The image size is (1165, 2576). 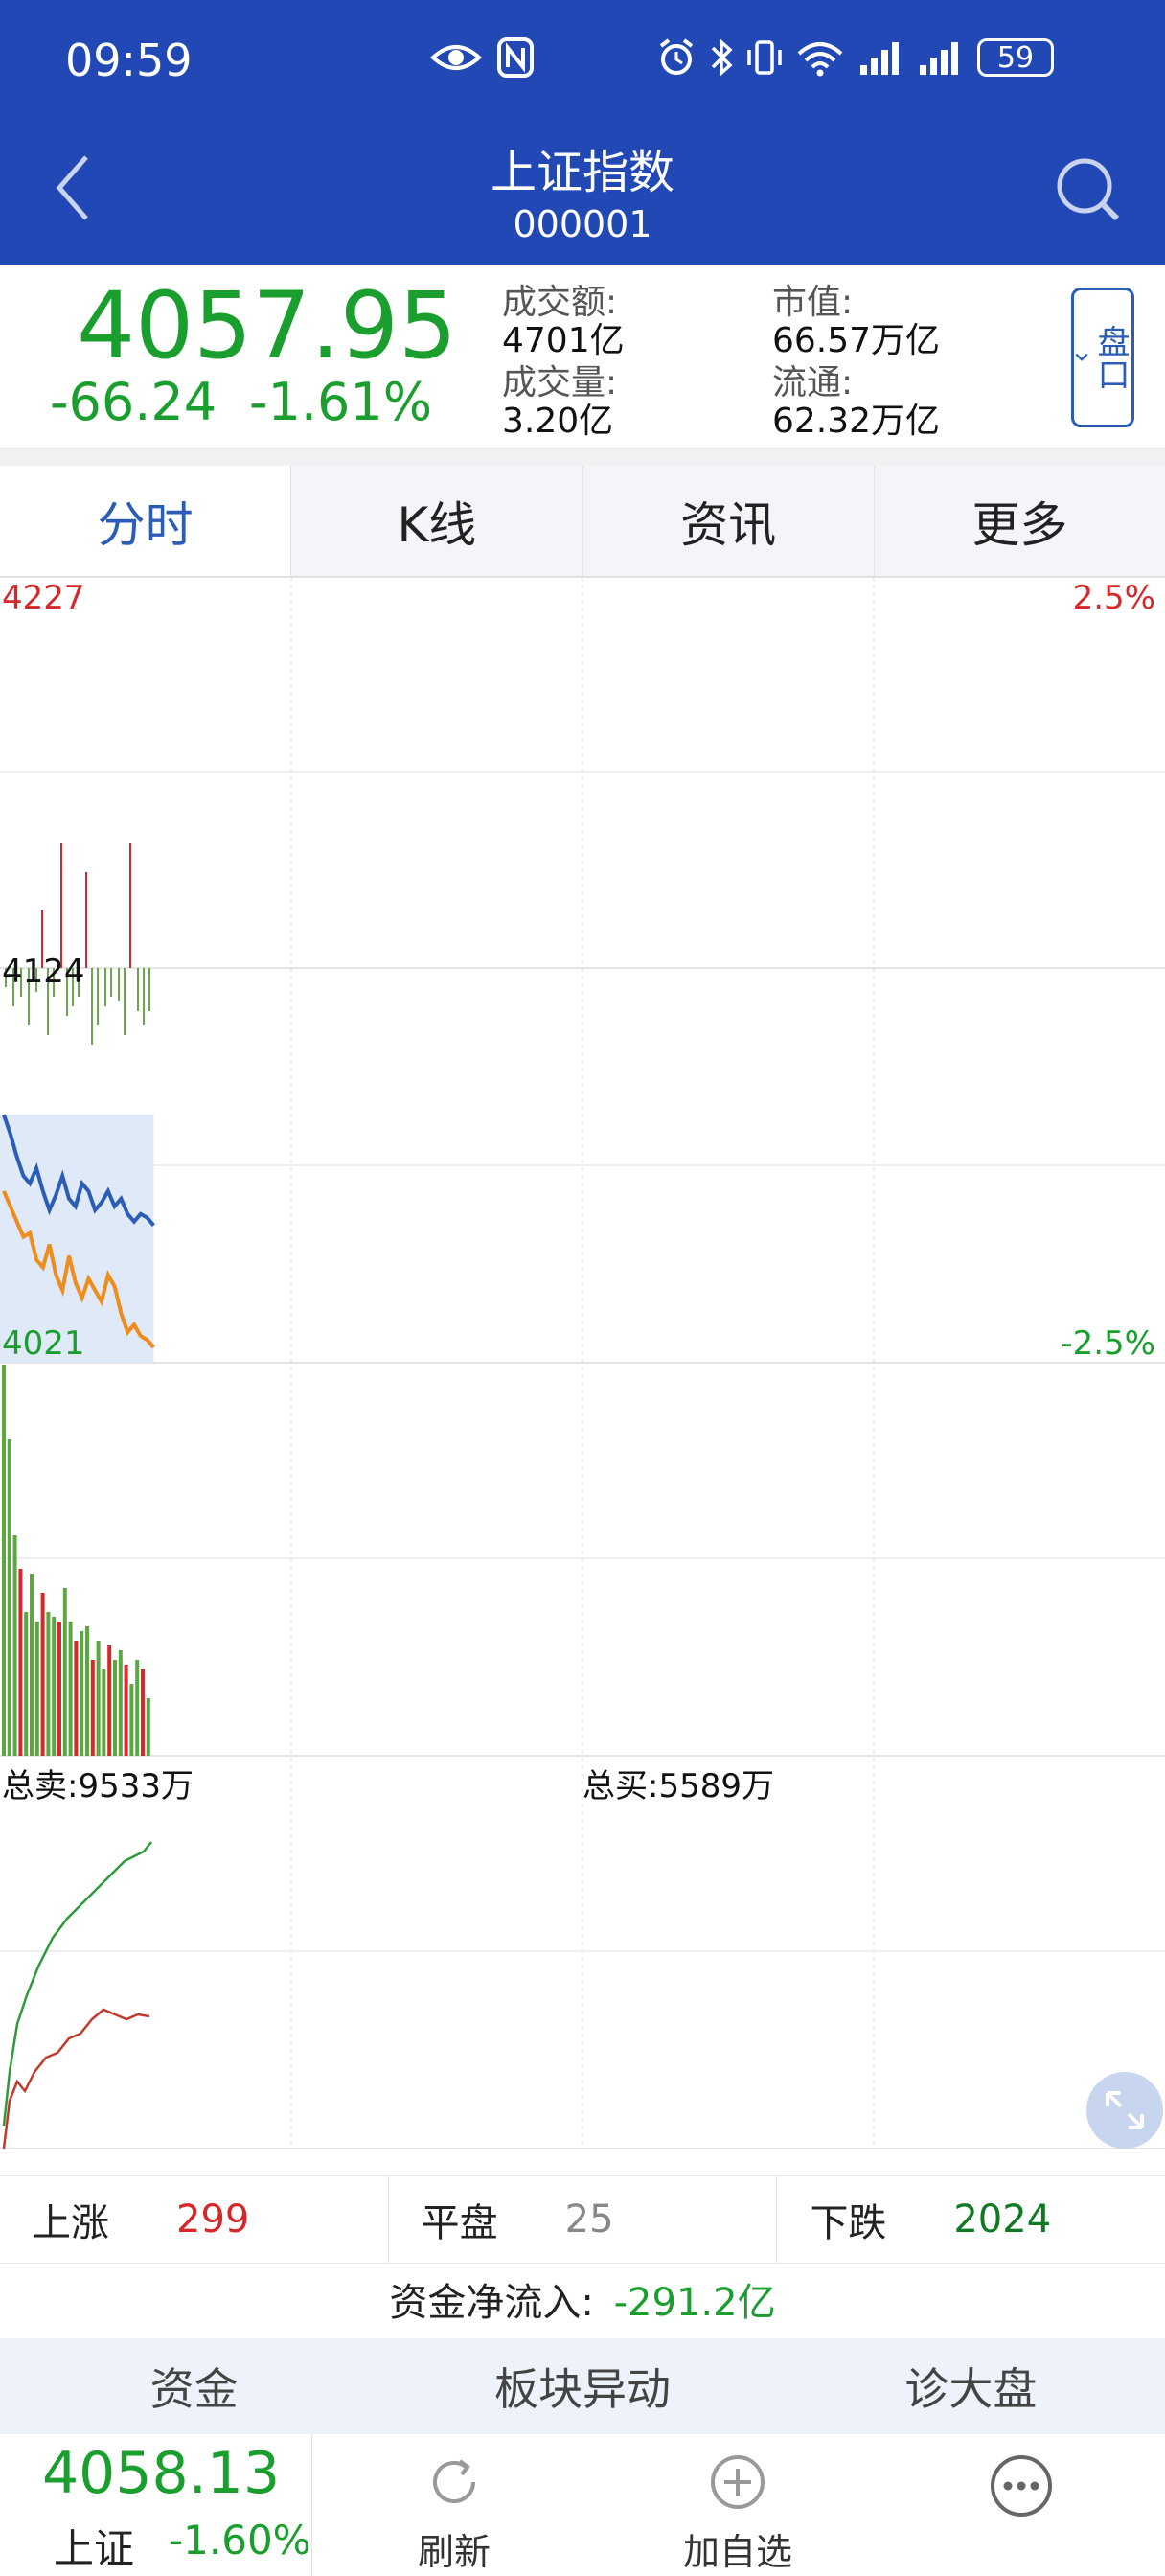 I want to click on flat-label: 平盘, so click(x=460, y=2223).